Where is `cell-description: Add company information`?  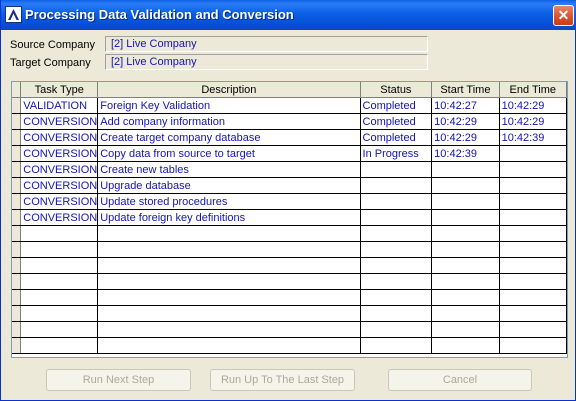
cell-description: Add company information is located at coordinates (229, 121).